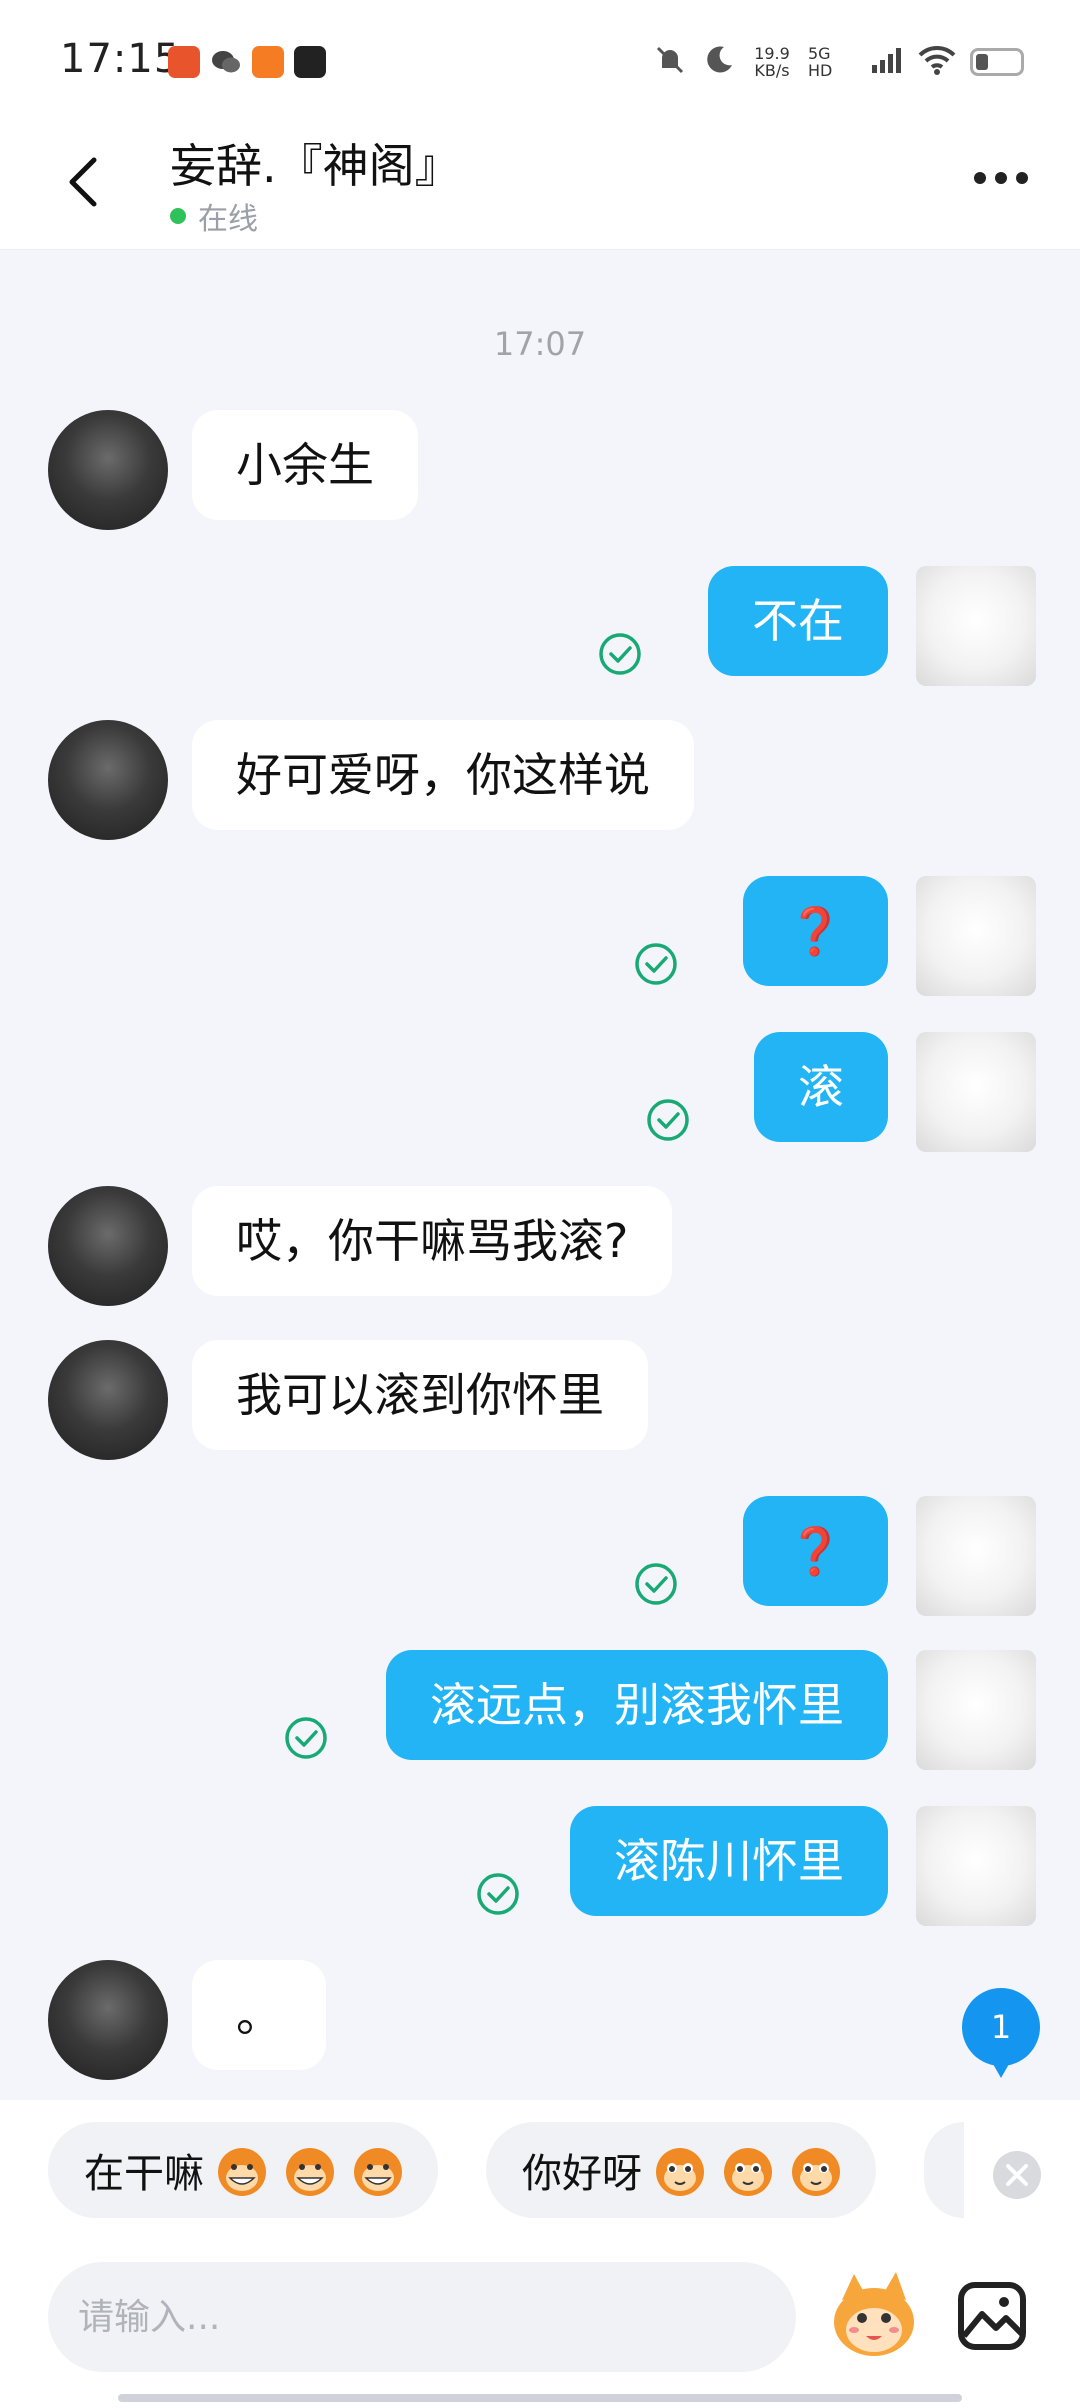 The height and width of the screenshot is (2408, 1080). What do you see at coordinates (637, 1705) in the screenshot?
I see `message-bubble: 滚远点，别滚我怀里` at bounding box center [637, 1705].